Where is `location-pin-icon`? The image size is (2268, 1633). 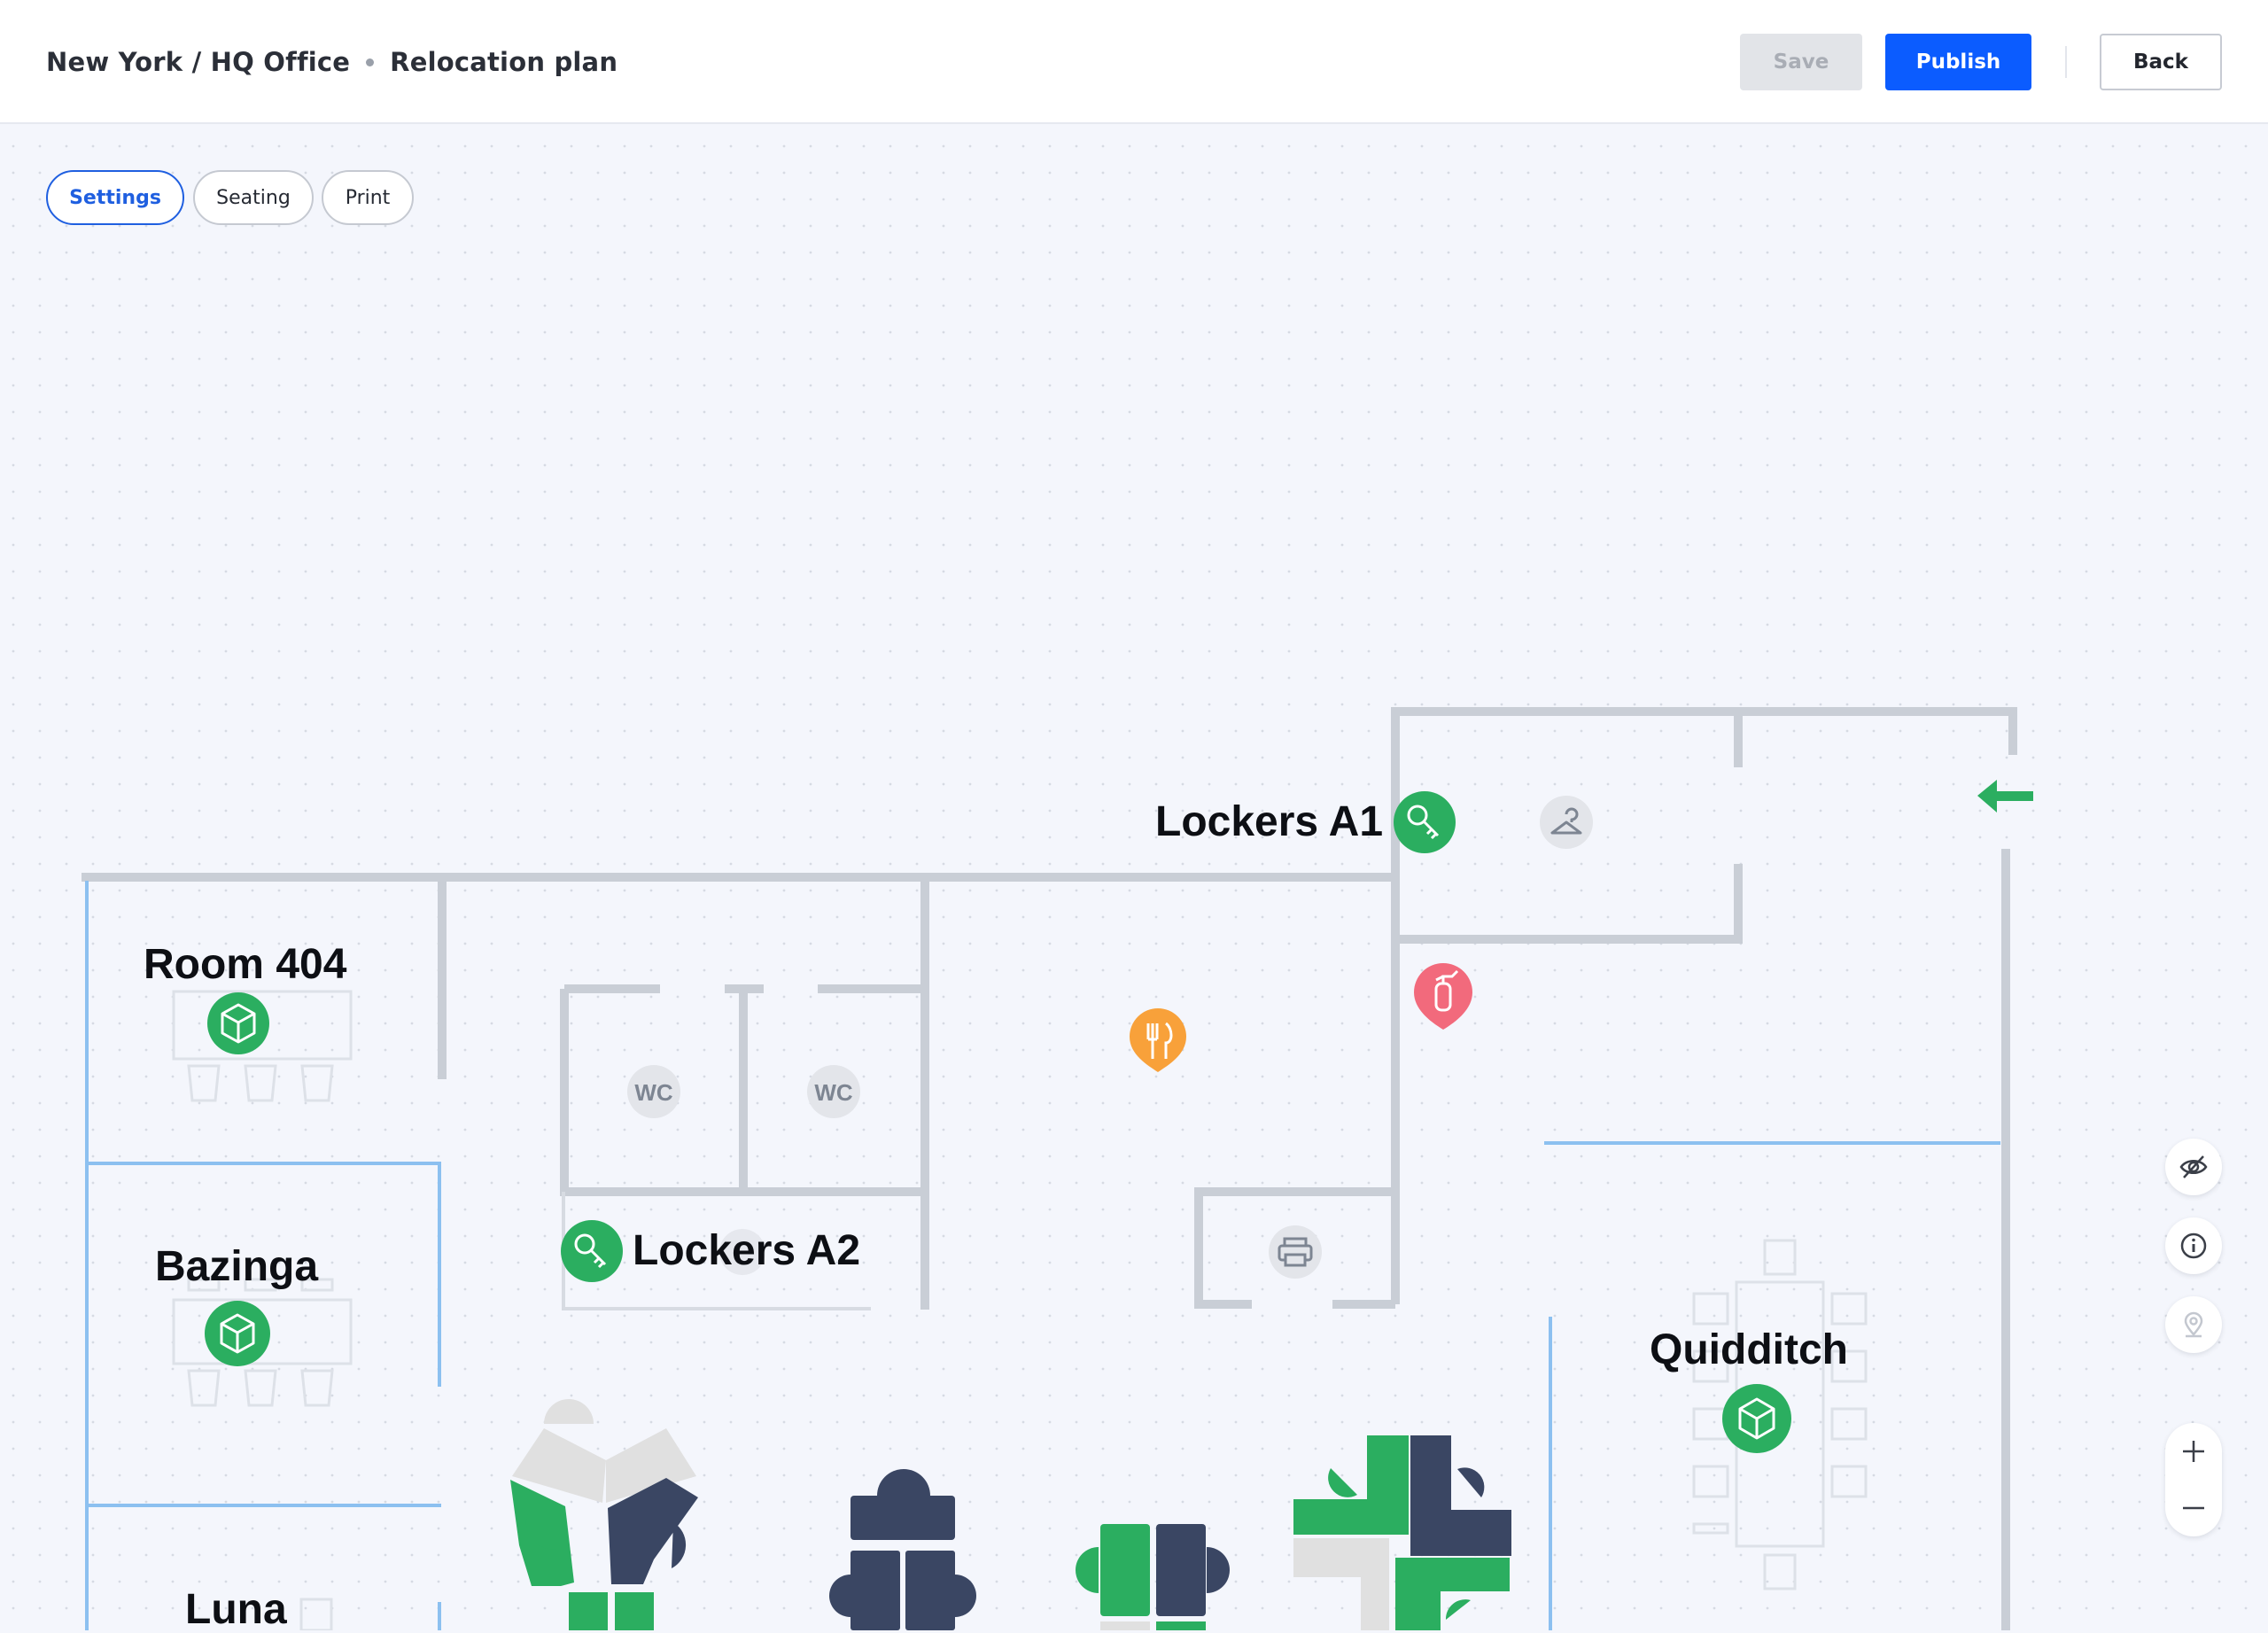
location-pin-icon is located at coordinates (2193, 1324).